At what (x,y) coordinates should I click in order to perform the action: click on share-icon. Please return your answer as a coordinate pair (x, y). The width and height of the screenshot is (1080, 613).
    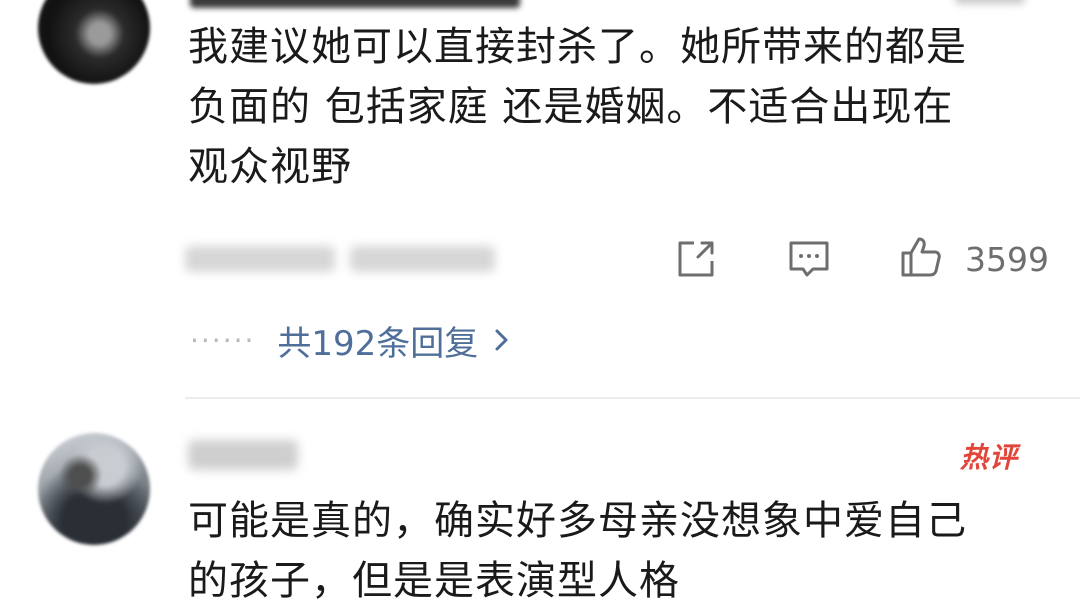
    Looking at the image, I should click on (696, 259).